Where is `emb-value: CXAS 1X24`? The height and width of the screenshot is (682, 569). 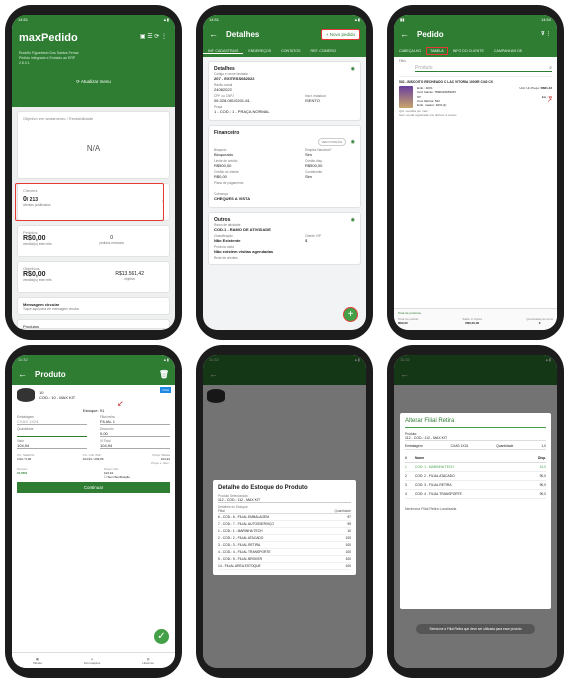
emb-value: CXAS 1X24 is located at coordinates (459, 446).